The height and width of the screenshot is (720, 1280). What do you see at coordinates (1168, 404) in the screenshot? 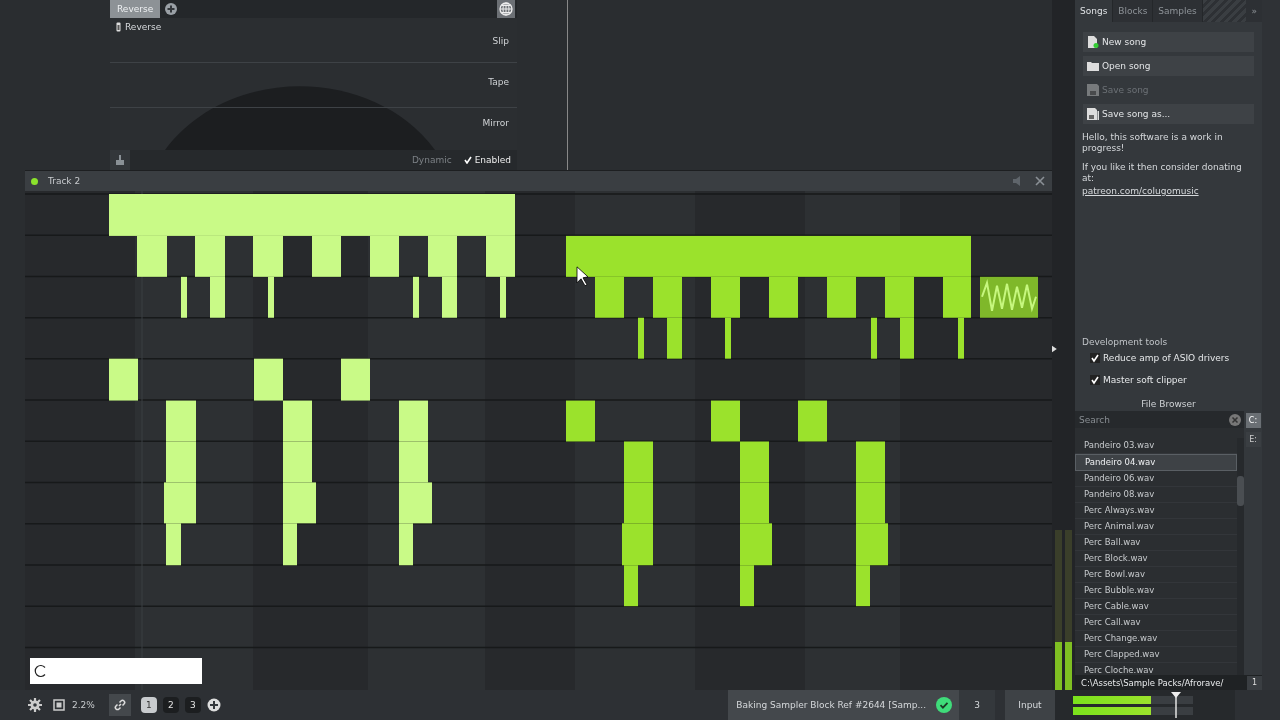
I see `file-browser-title: File Browser` at bounding box center [1168, 404].